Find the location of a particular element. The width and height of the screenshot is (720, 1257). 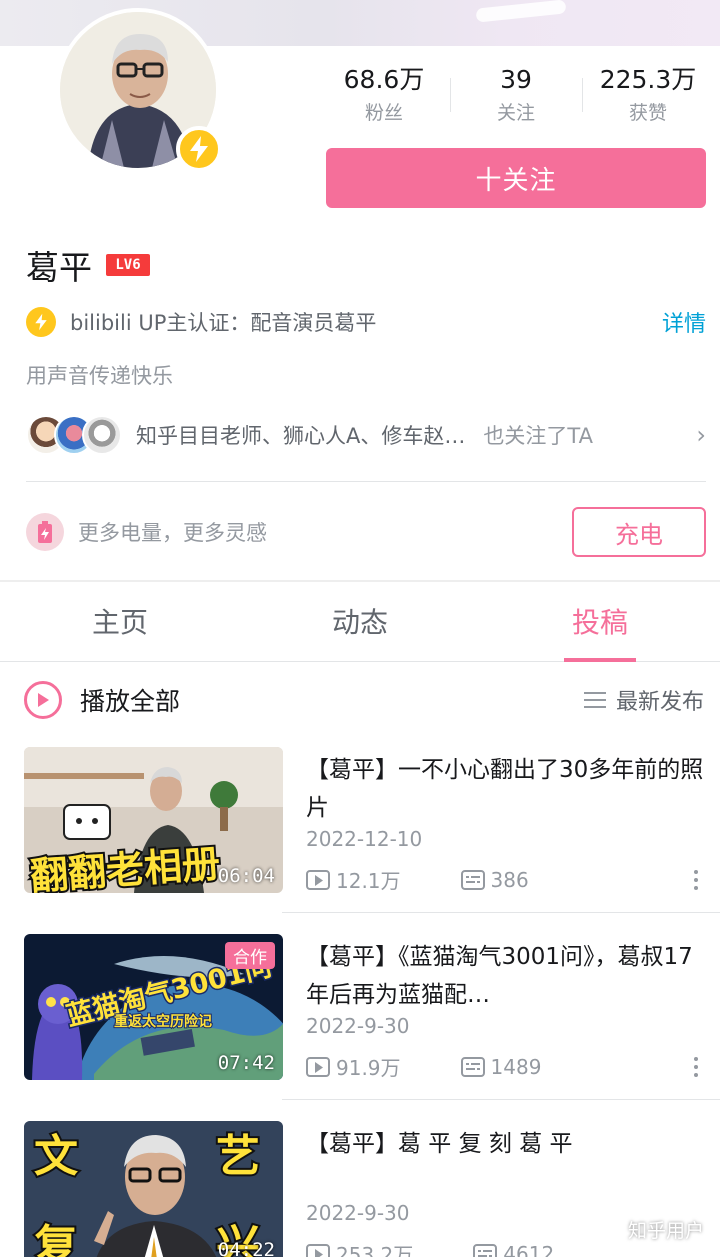

view-count: 91.9万 is located at coordinates (353, 1066).